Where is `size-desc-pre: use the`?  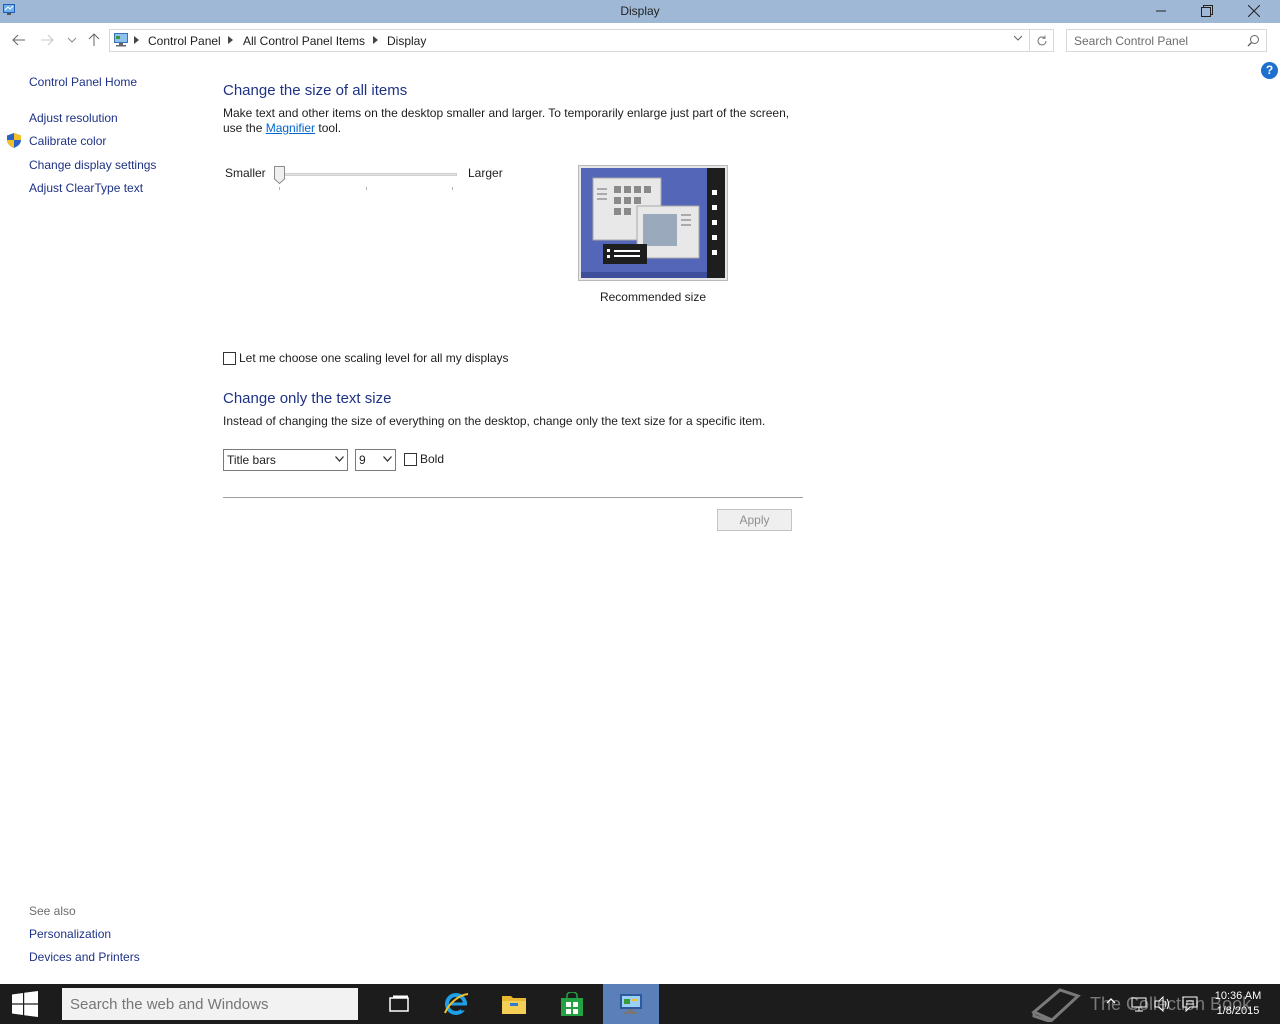
size-desc-pre: use the is located at coordinates (244, 128).